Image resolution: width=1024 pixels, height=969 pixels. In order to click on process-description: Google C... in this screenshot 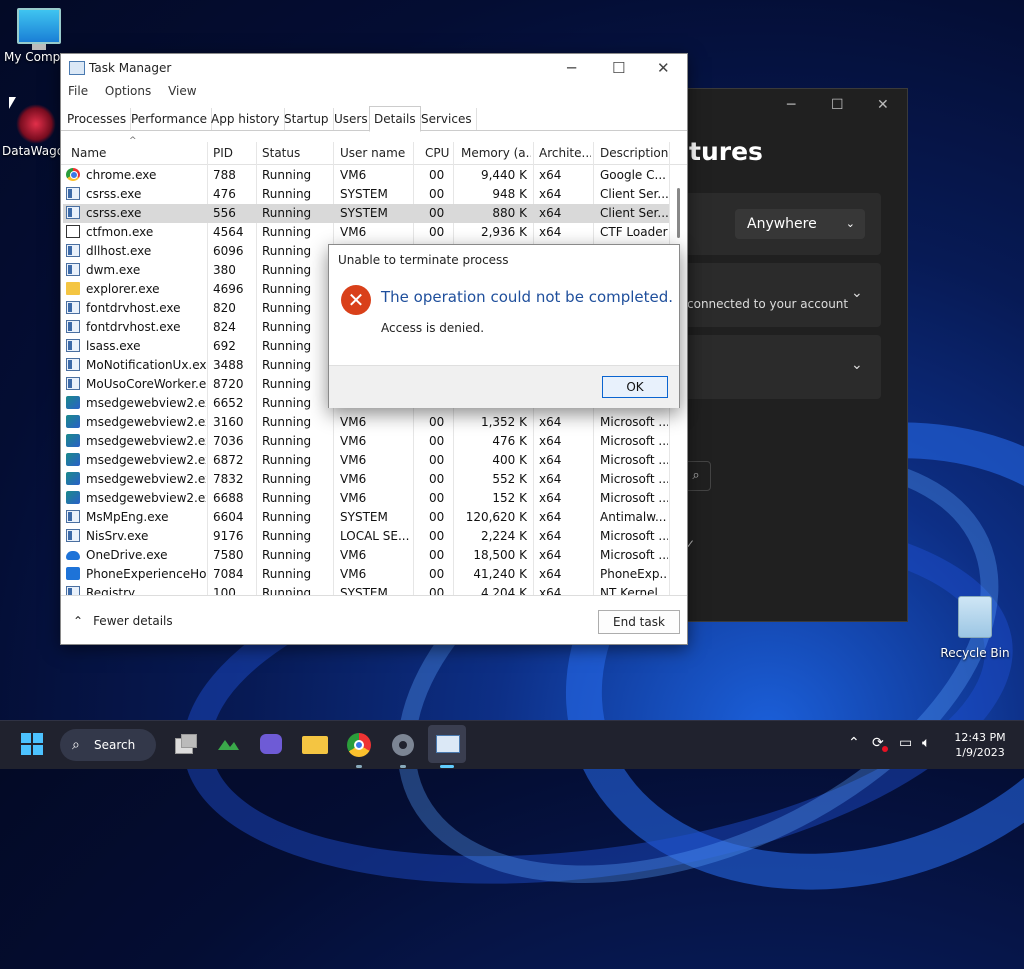, I will do `click(633, 175)`.